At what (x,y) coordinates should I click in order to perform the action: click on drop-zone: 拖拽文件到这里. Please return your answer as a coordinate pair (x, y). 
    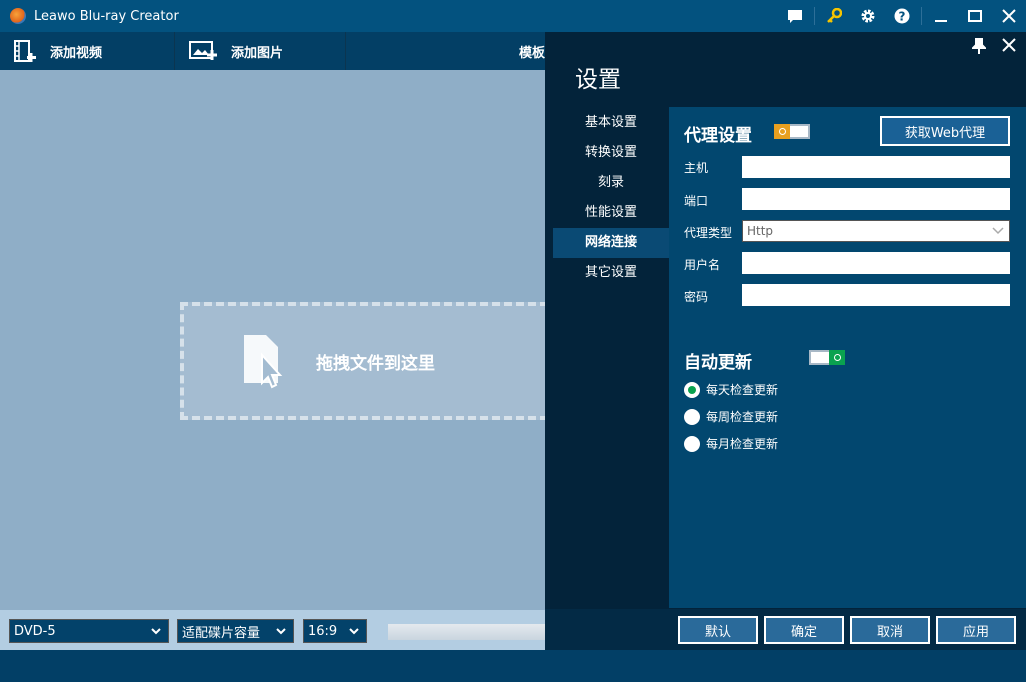
    Looking at the image, I should click on (370, 361).